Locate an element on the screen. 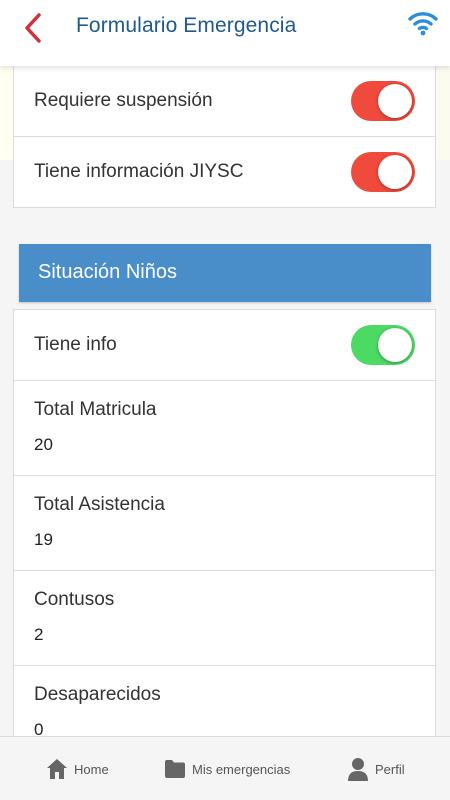 This screenshot has width=450, height=800. field-value: 0 is located at coordinates (38, 728).